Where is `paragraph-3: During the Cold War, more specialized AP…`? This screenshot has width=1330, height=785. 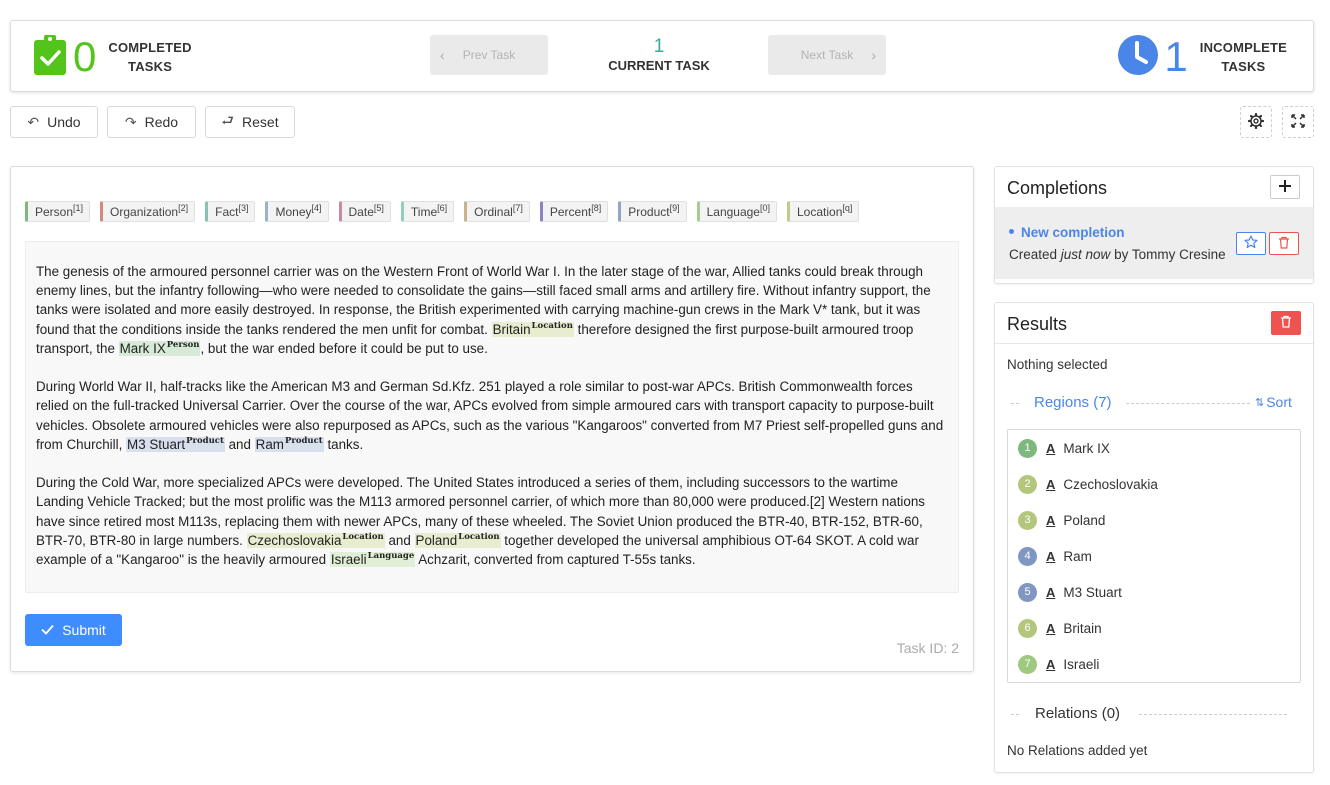
paragraph-3: During the Cold War, more specialized AP… is located at coordinates (480, 521).